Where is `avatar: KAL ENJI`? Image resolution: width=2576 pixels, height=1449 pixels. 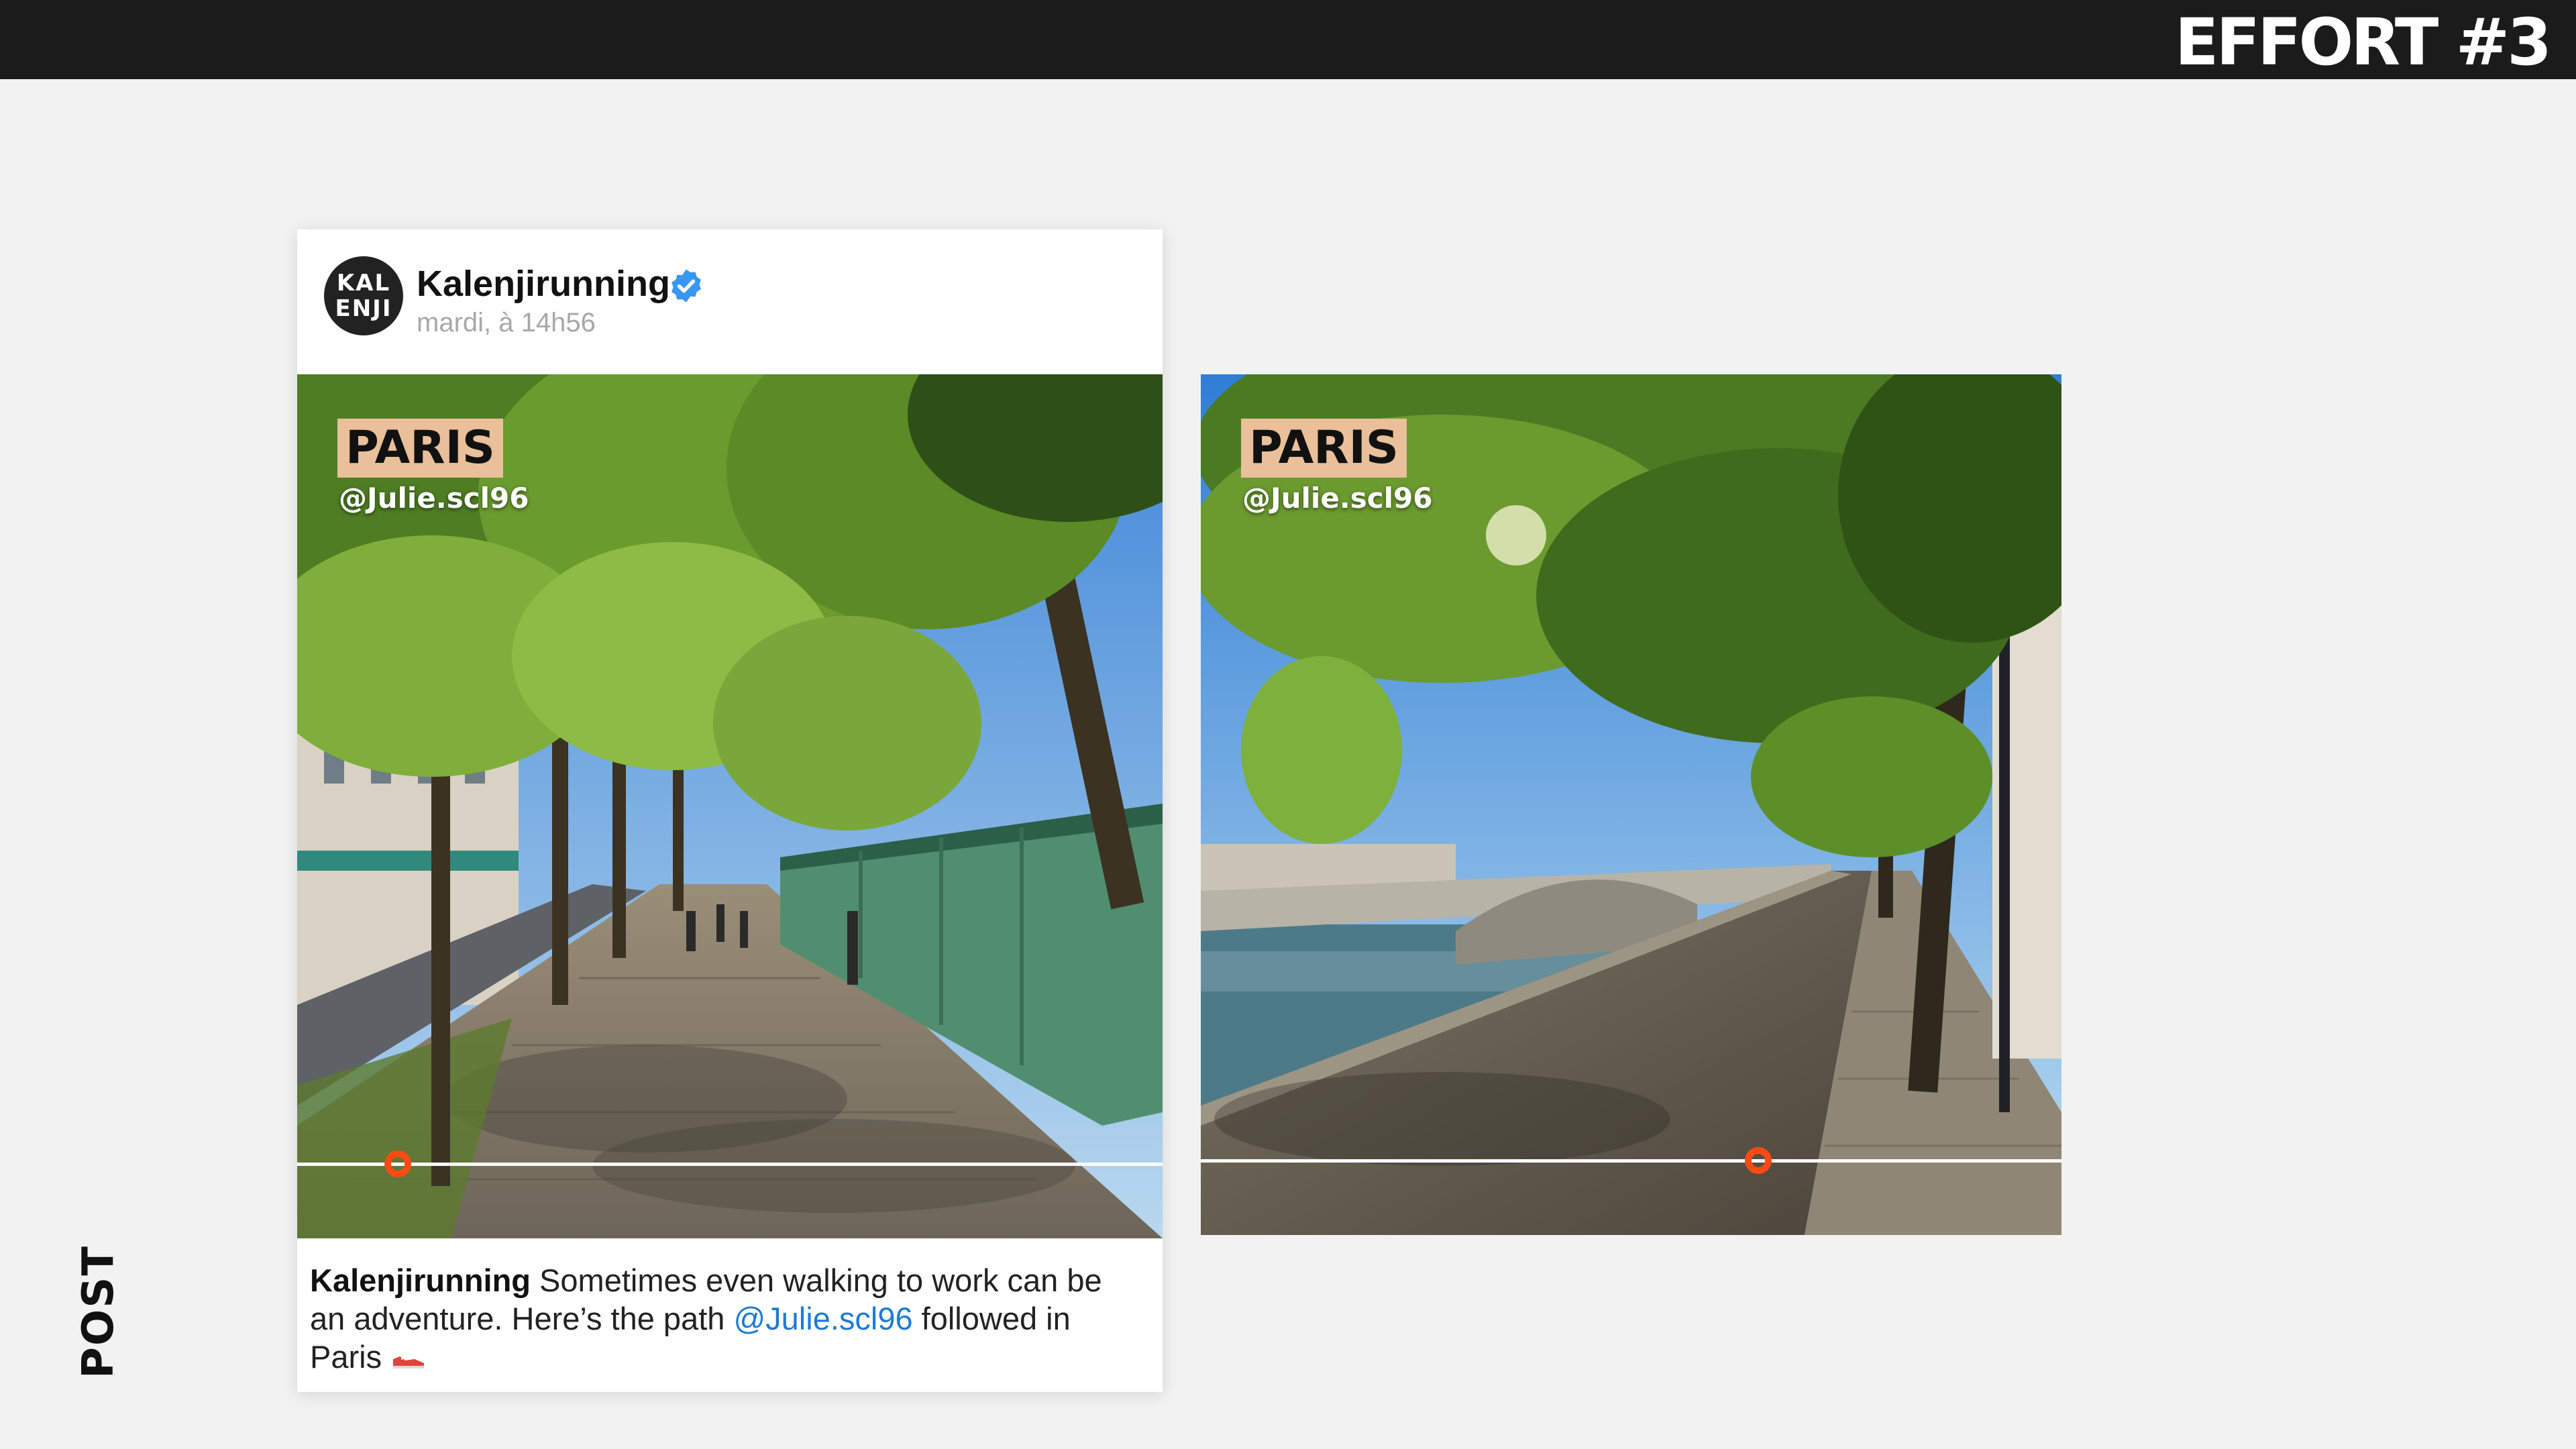
avatar: KAL ENJI is located at coordinates (363, 295).